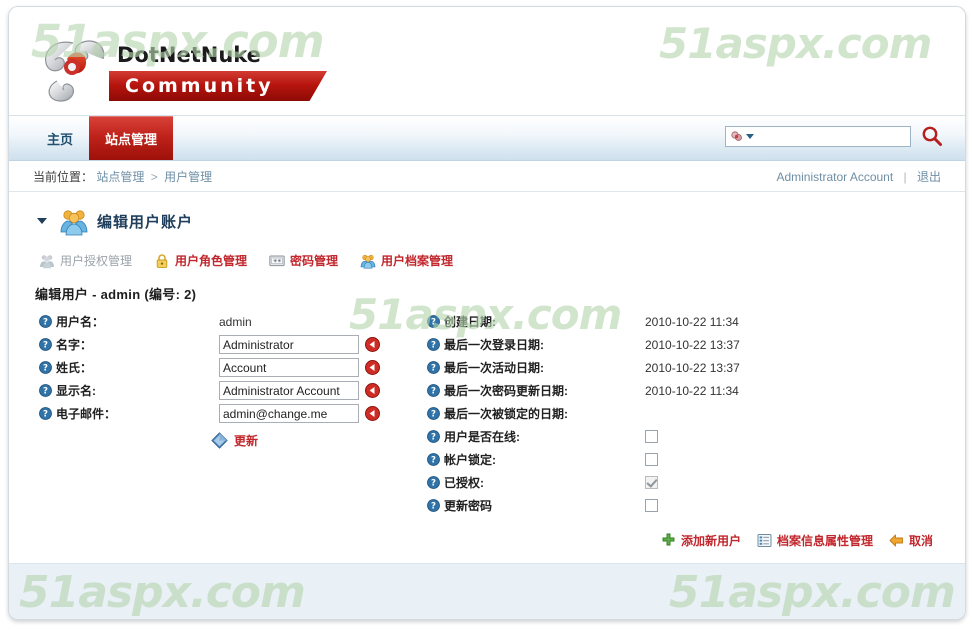 The width and height of the screenshot is (972, 632). I want to click on search-submit-magnifier-icon, so click(932, 136).